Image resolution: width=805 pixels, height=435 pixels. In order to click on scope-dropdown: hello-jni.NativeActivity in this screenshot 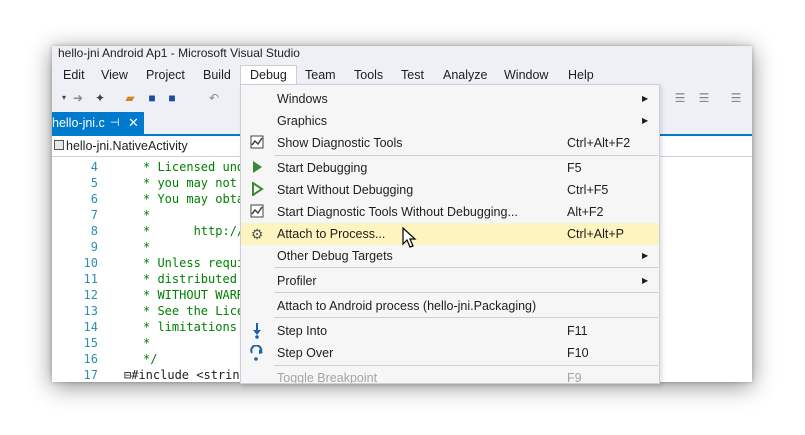, I will do `click(127, 146)`.